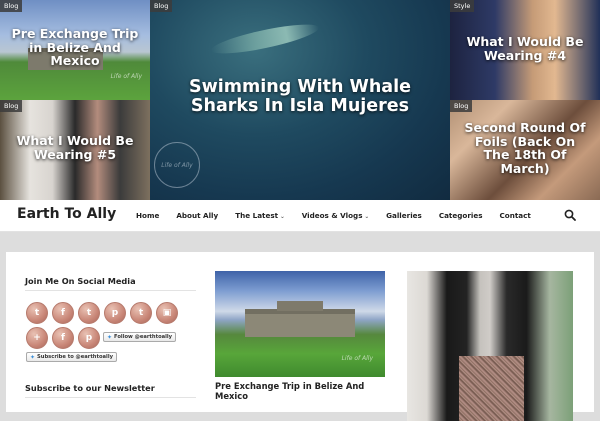  Describe the element at coordinates (265, 39) in the screenshot. I see `whale-shark-shape` at that location.